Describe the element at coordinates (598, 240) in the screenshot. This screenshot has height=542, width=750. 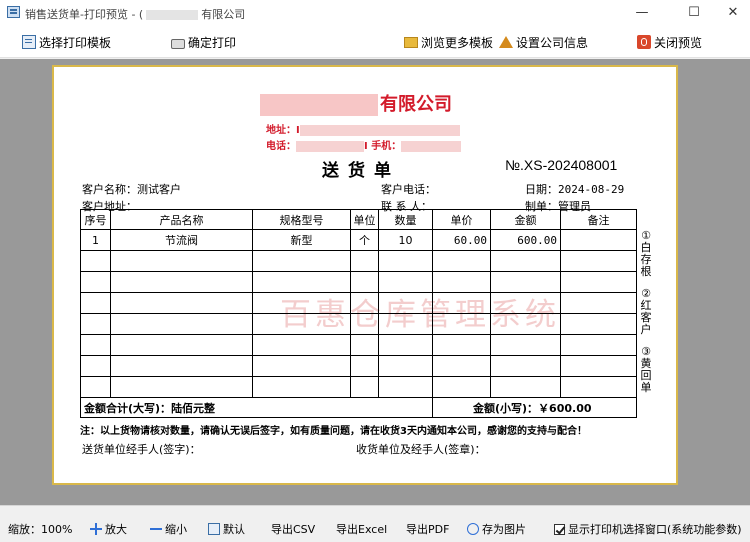
I see `table-cell` at that location.